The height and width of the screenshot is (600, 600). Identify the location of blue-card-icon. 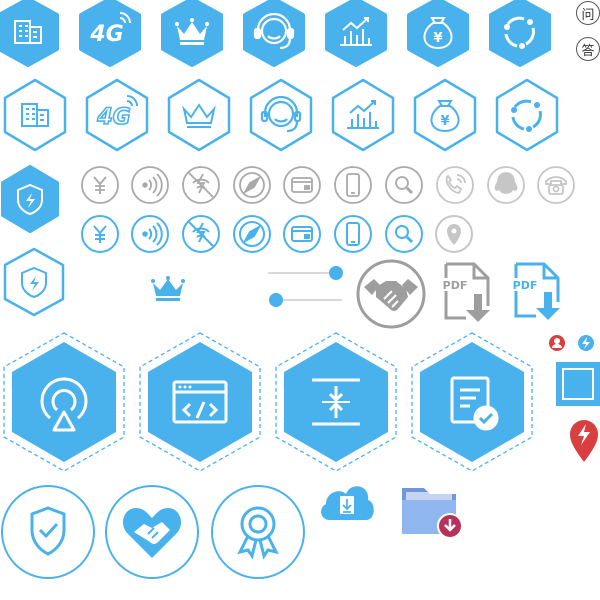
(302, 234).